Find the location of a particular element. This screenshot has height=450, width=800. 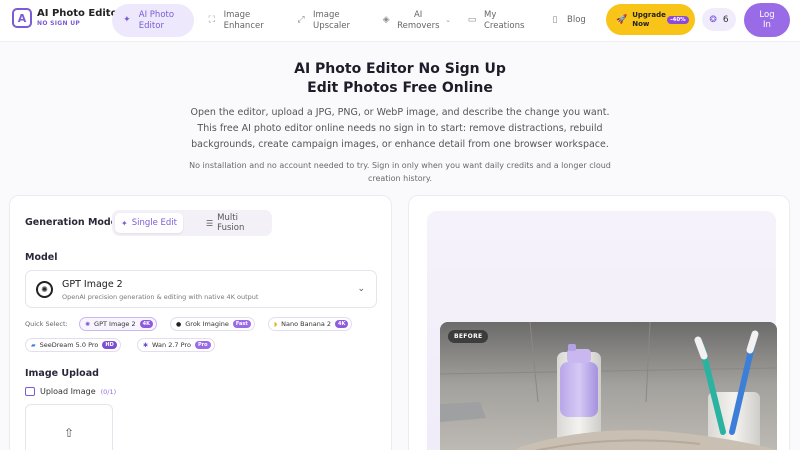

upgrade-label: Upgrade Now is located at coordinates (649, 19).